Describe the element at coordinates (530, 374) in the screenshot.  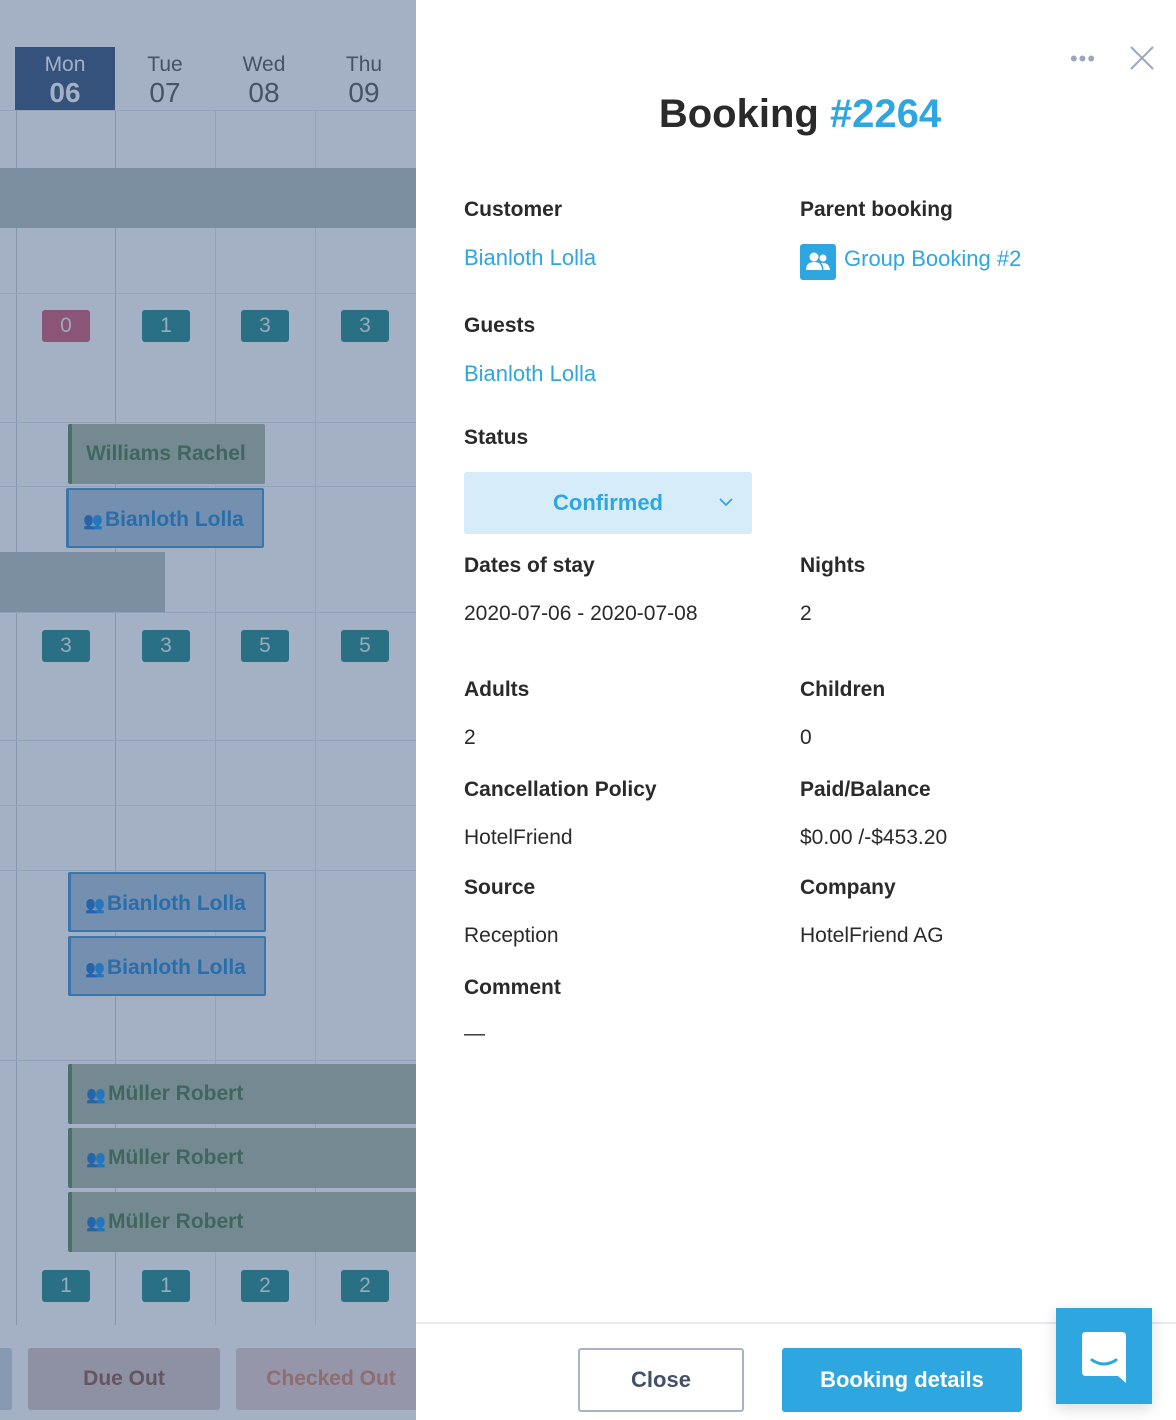
I see `guest-link: Bianloth Lolla` at that location.